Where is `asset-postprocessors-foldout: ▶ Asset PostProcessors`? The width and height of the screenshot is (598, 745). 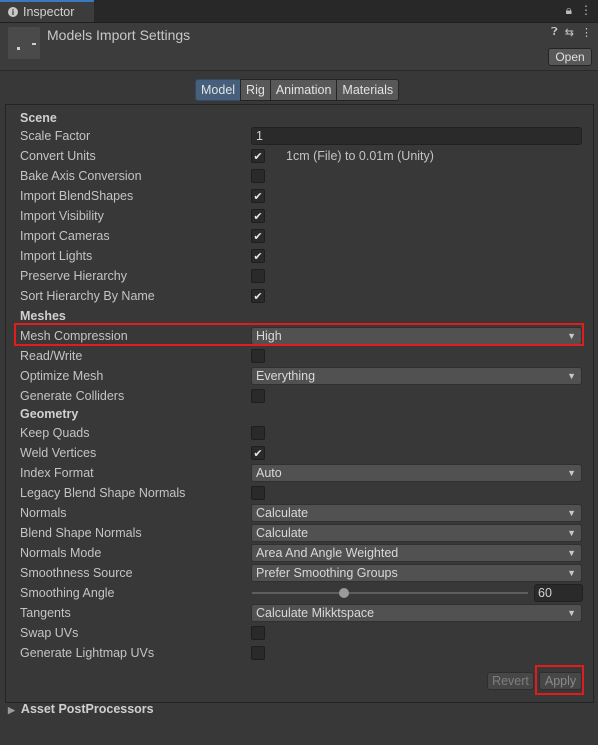
asset-postprocessors-foldout: ▶ Asset PostProcessors is located at coordinates (81, 709).